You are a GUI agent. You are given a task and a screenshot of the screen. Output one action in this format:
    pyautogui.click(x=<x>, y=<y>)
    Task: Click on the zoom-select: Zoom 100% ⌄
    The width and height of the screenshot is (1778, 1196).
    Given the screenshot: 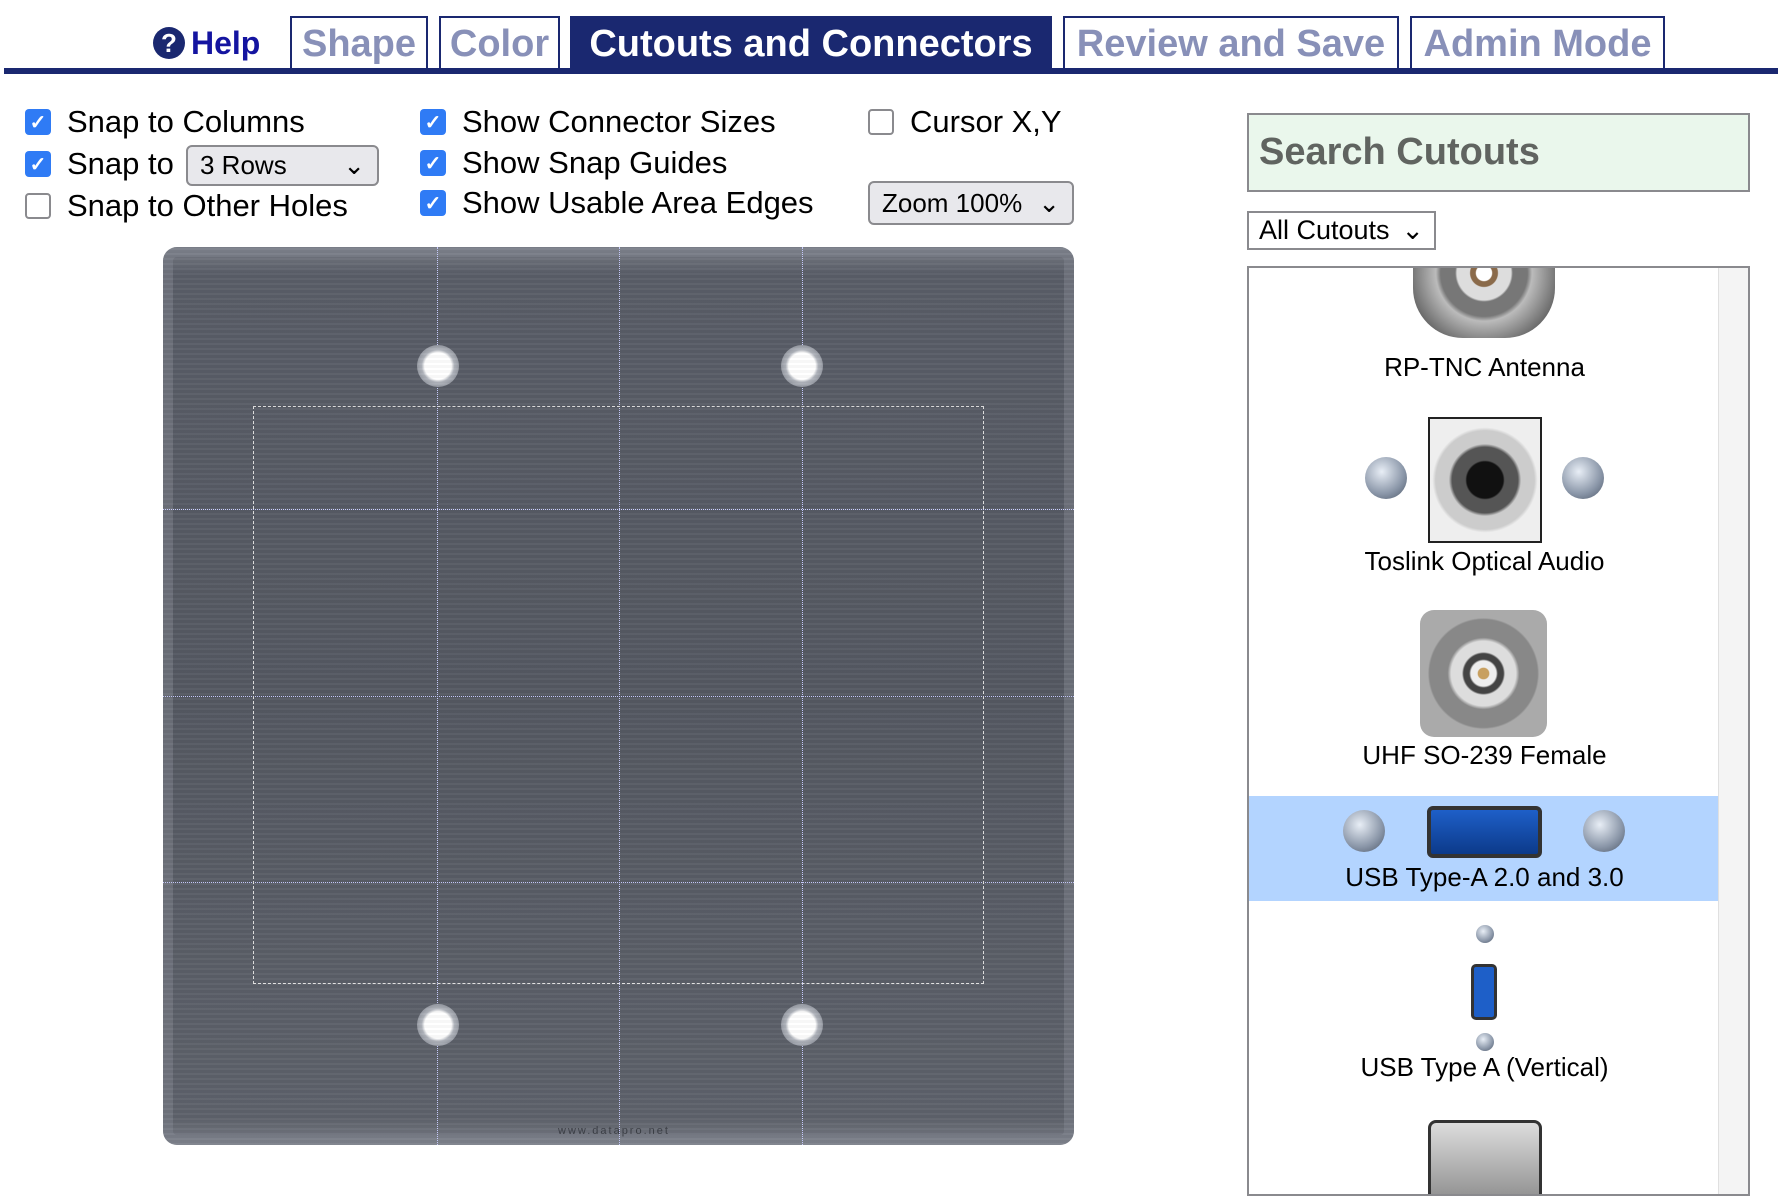 What is the action you would take?
    pyautogui.click(x=971, y=203)
    